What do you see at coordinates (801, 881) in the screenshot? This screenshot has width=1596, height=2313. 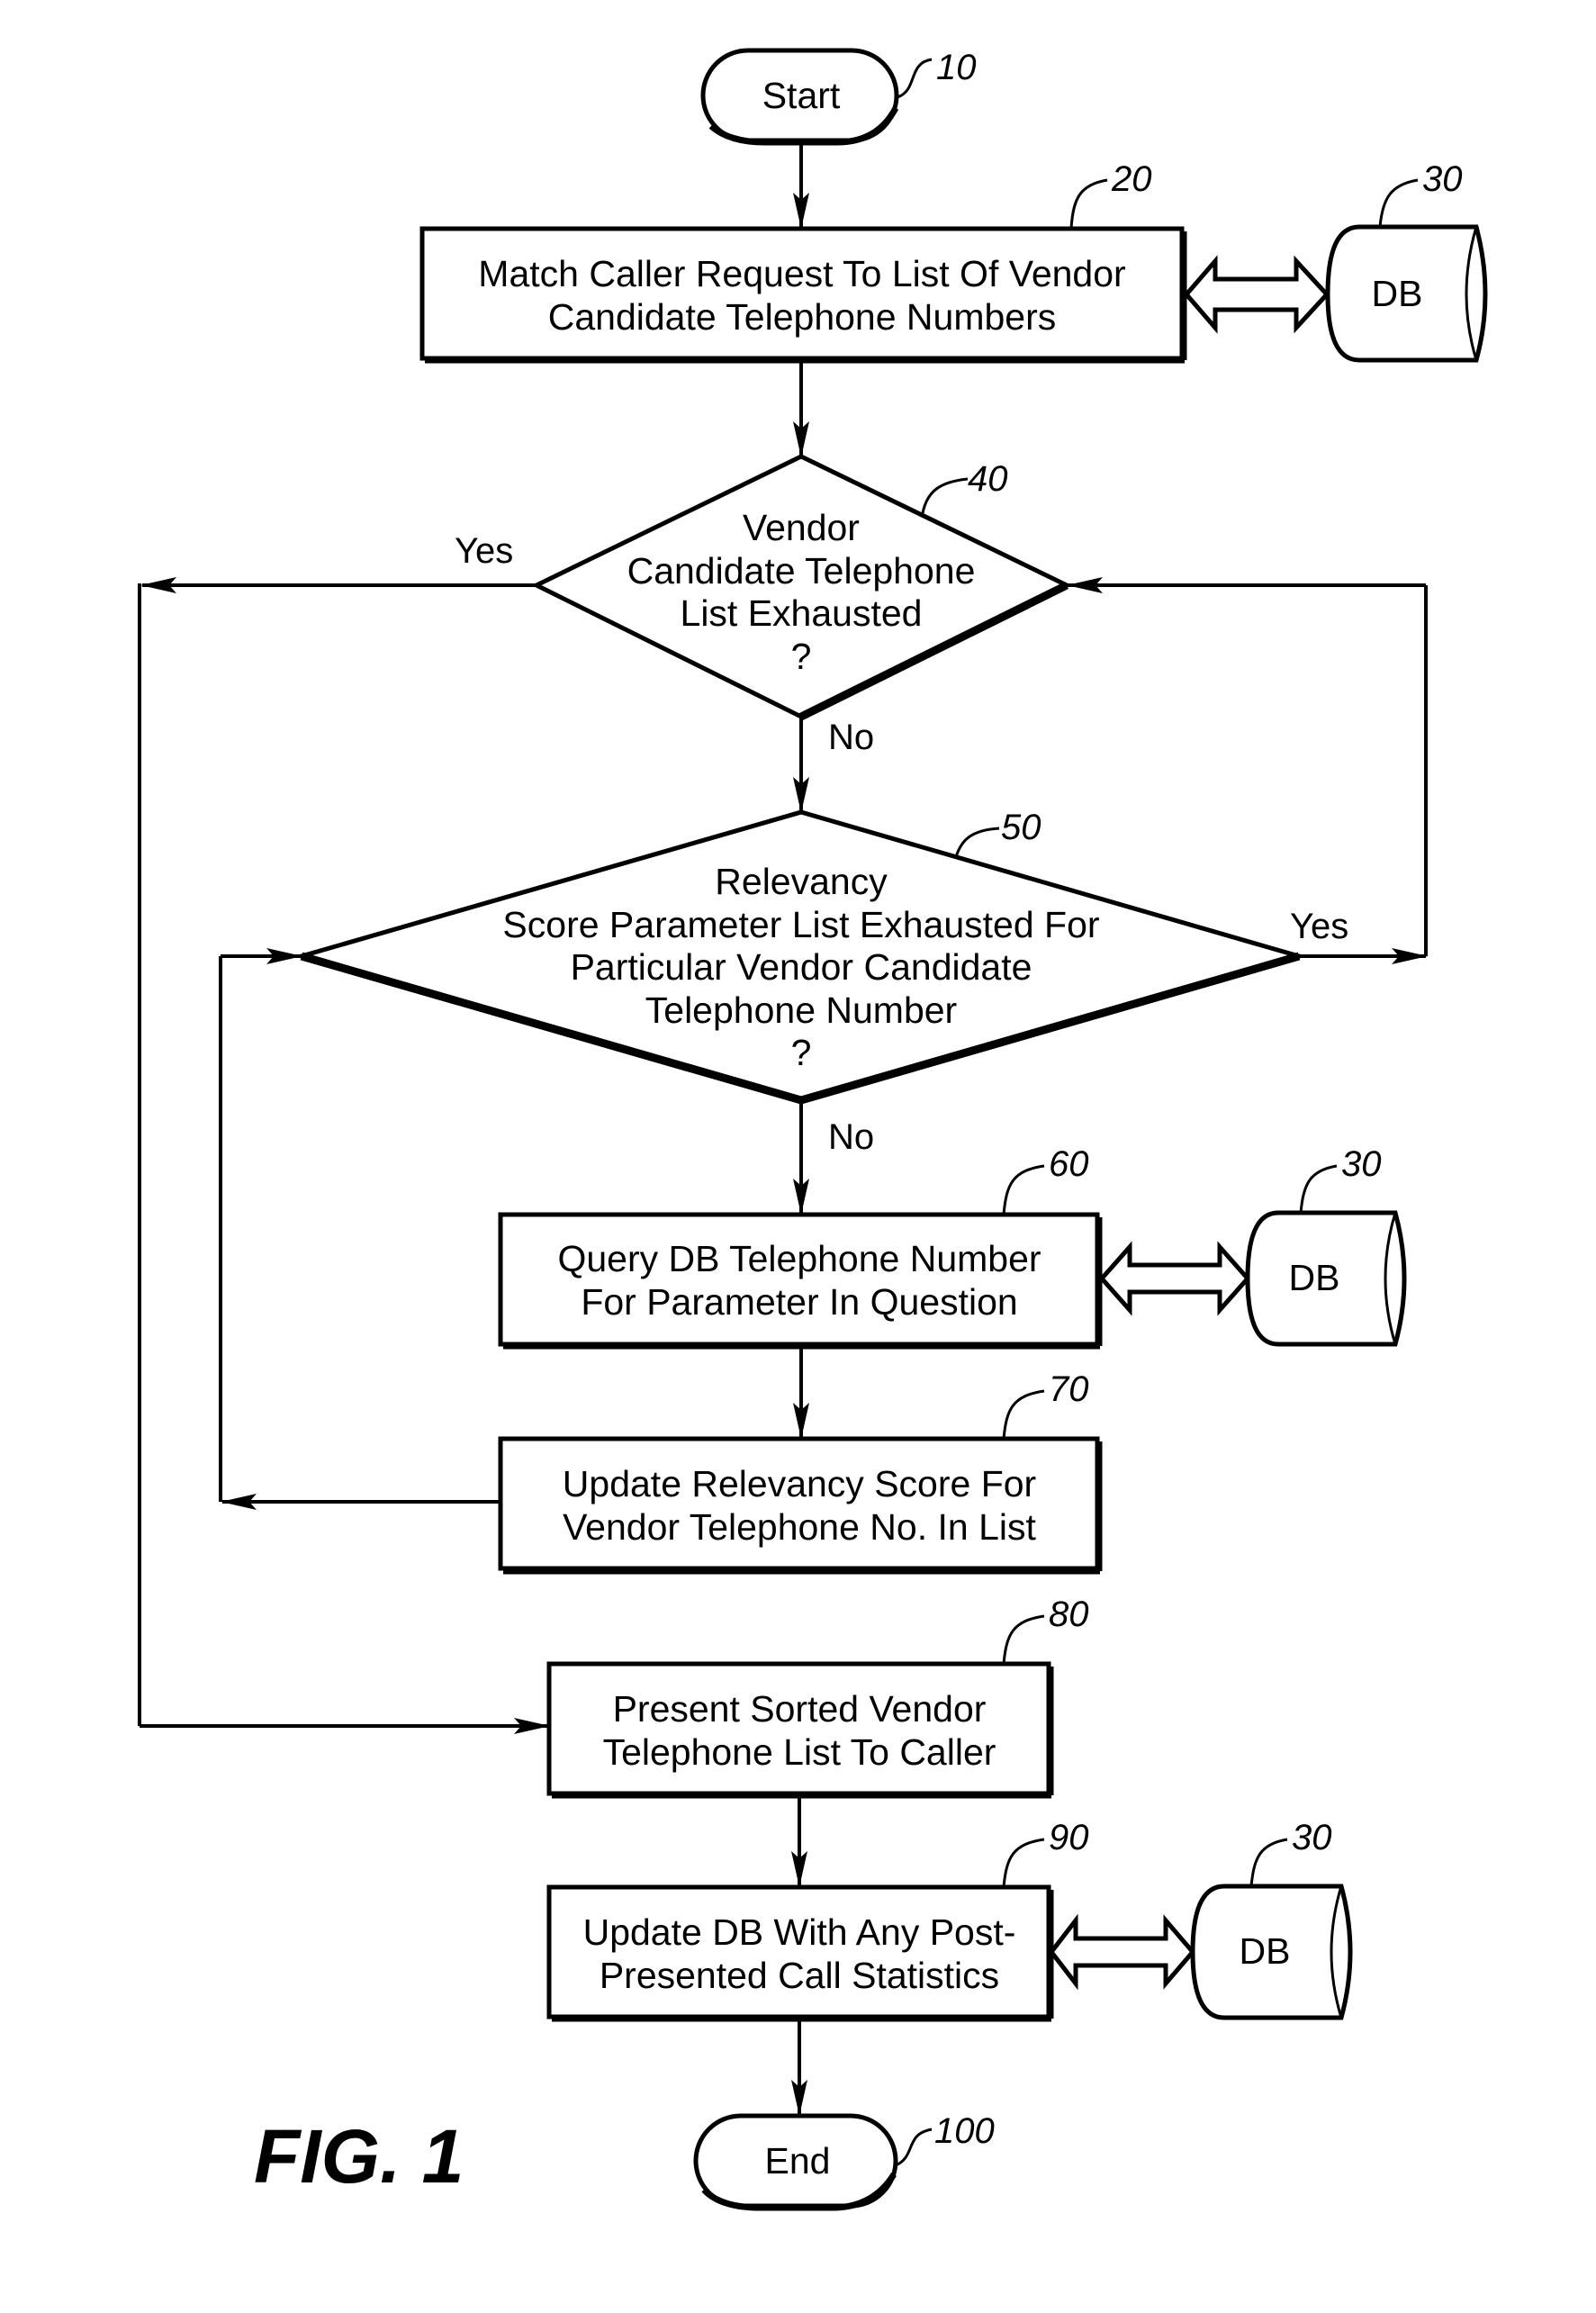 I see `d50-line-1: Relevancy` at bounding box center [801, 881].